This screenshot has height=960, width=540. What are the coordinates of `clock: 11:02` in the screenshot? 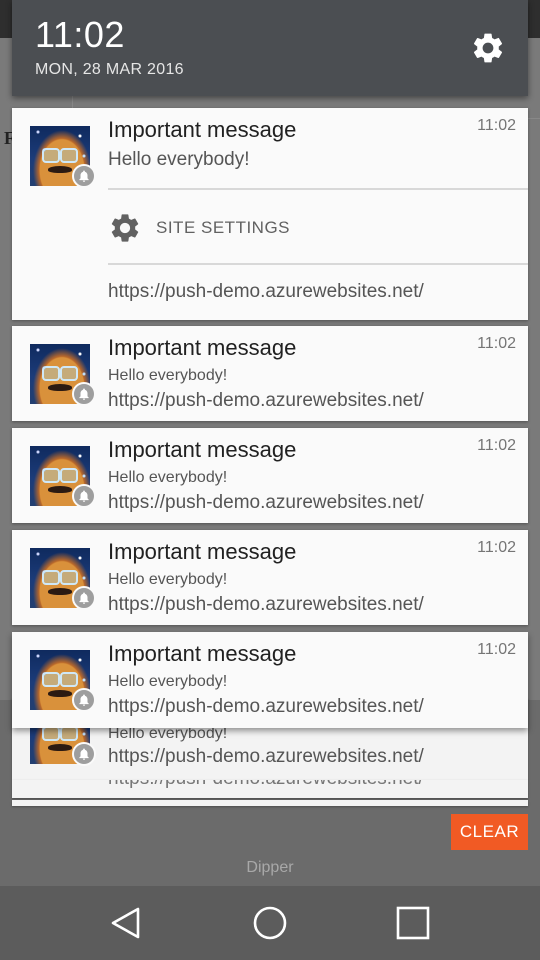 It's located at (80, 34).